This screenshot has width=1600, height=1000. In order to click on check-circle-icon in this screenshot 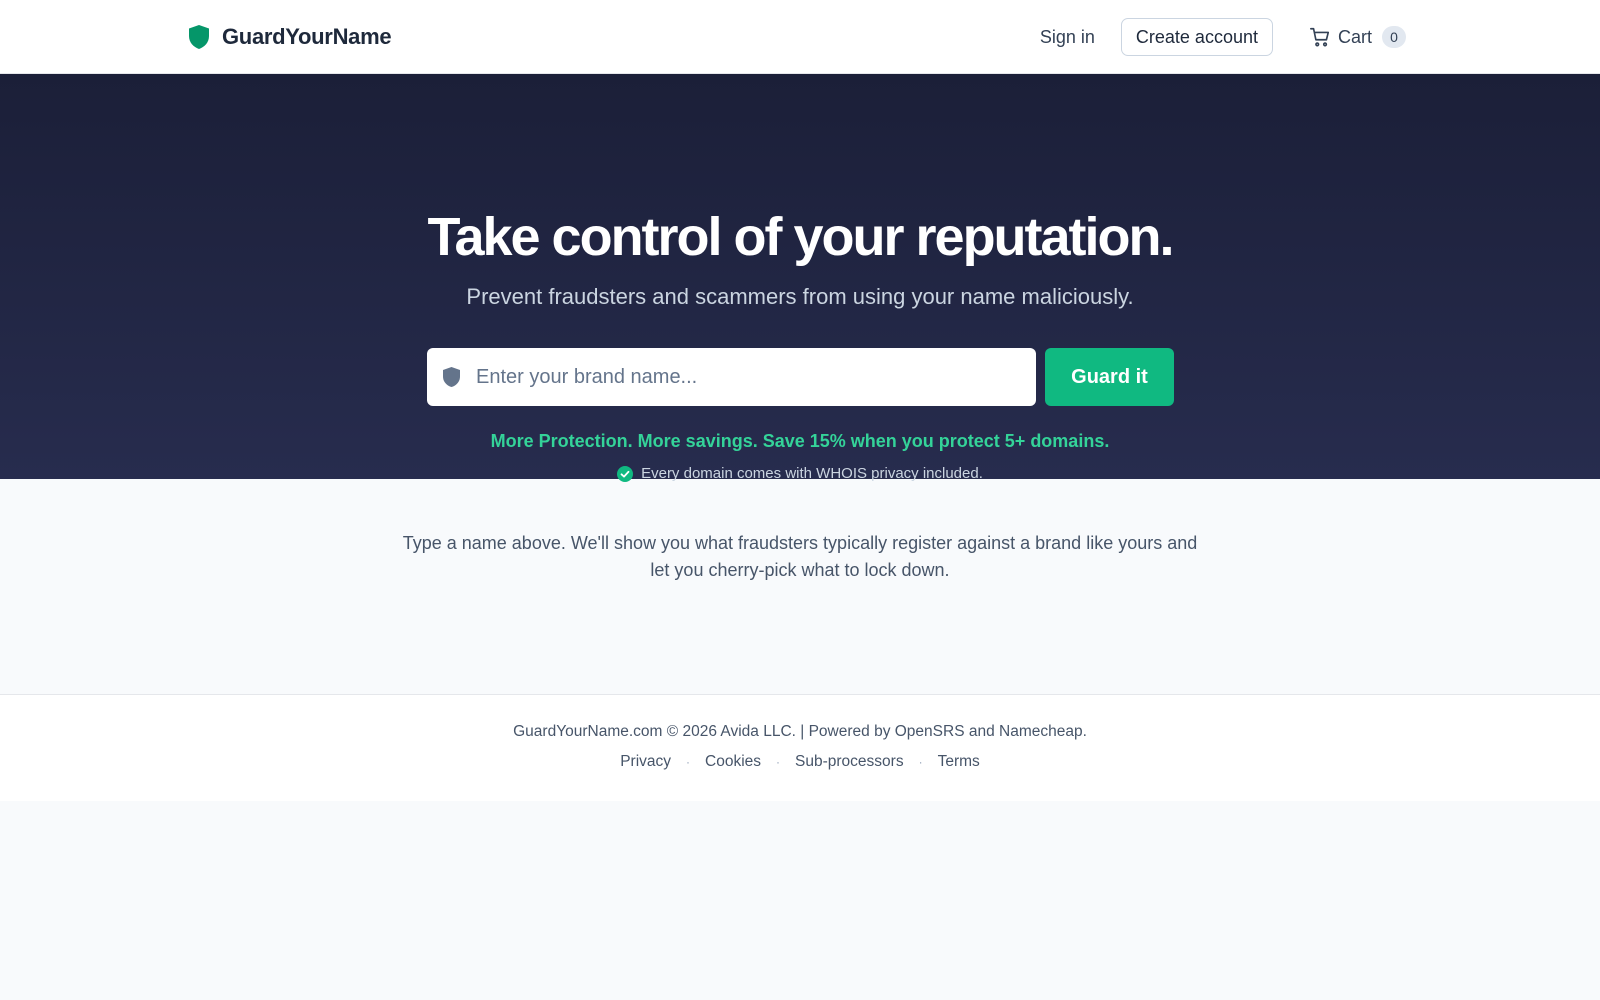, I will do `click(625, 473)`.